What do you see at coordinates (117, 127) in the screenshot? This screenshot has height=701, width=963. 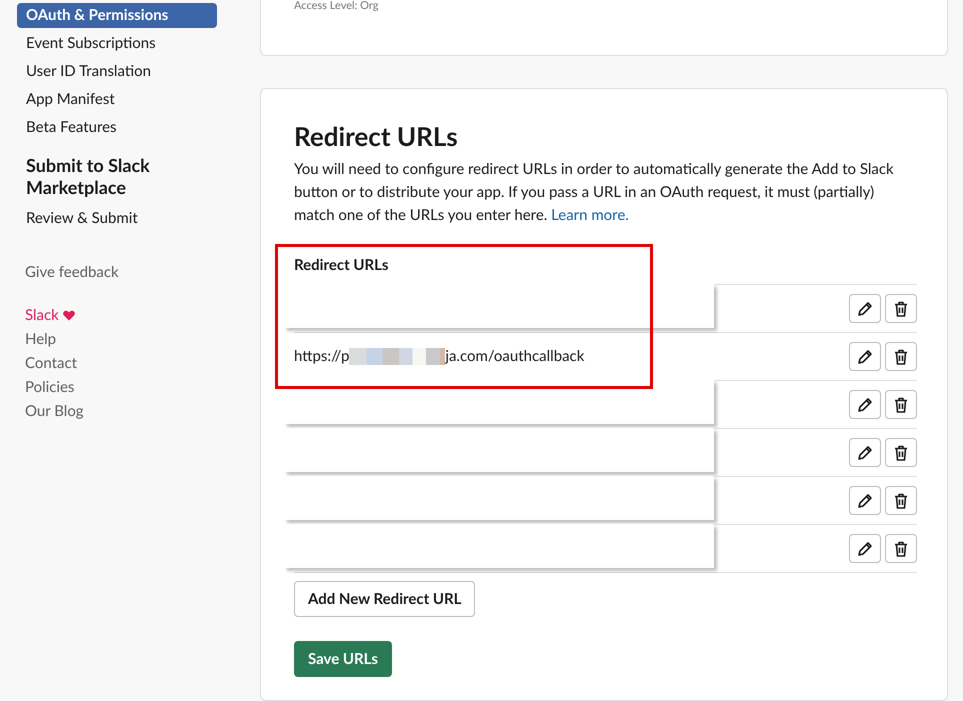 I see `sidebar-item: Beta Features` at bounding box center [117, 127].